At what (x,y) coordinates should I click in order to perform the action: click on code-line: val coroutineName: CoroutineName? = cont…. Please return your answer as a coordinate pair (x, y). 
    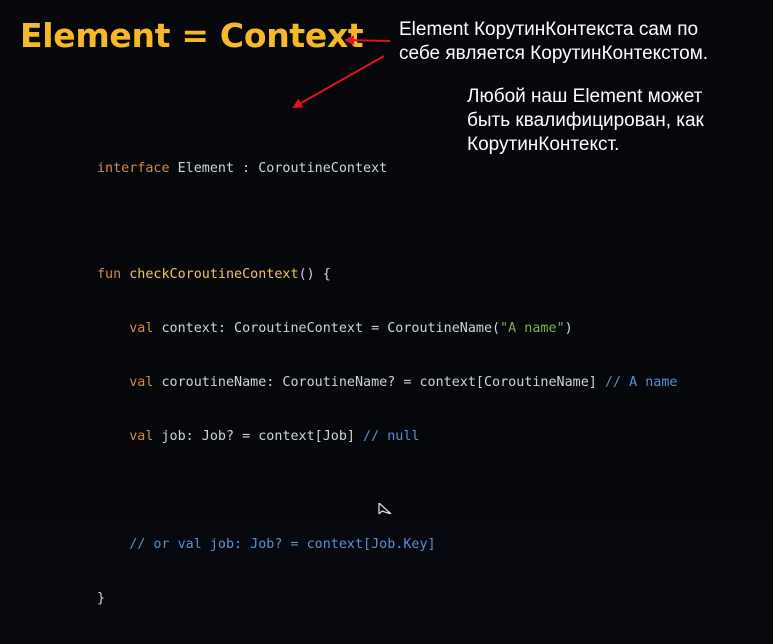
    Looking at the image, I should click on (387, 383).